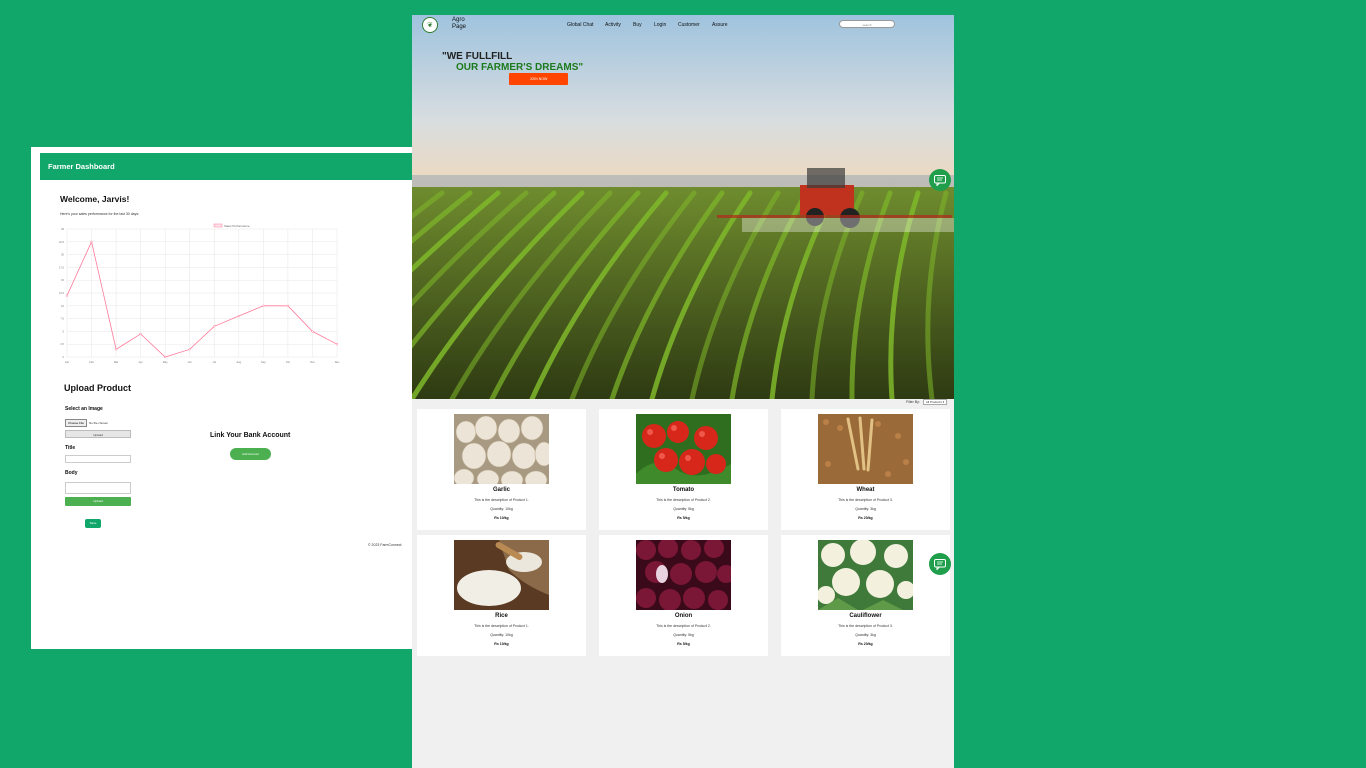  I want to click on add-account-button: Add Account, so click(250, 454).